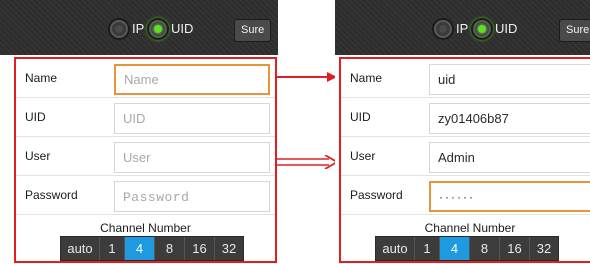  Describe the element at coordinates (308, 162) in the screenshot. I see `double-arrow-right-icon` at that location.